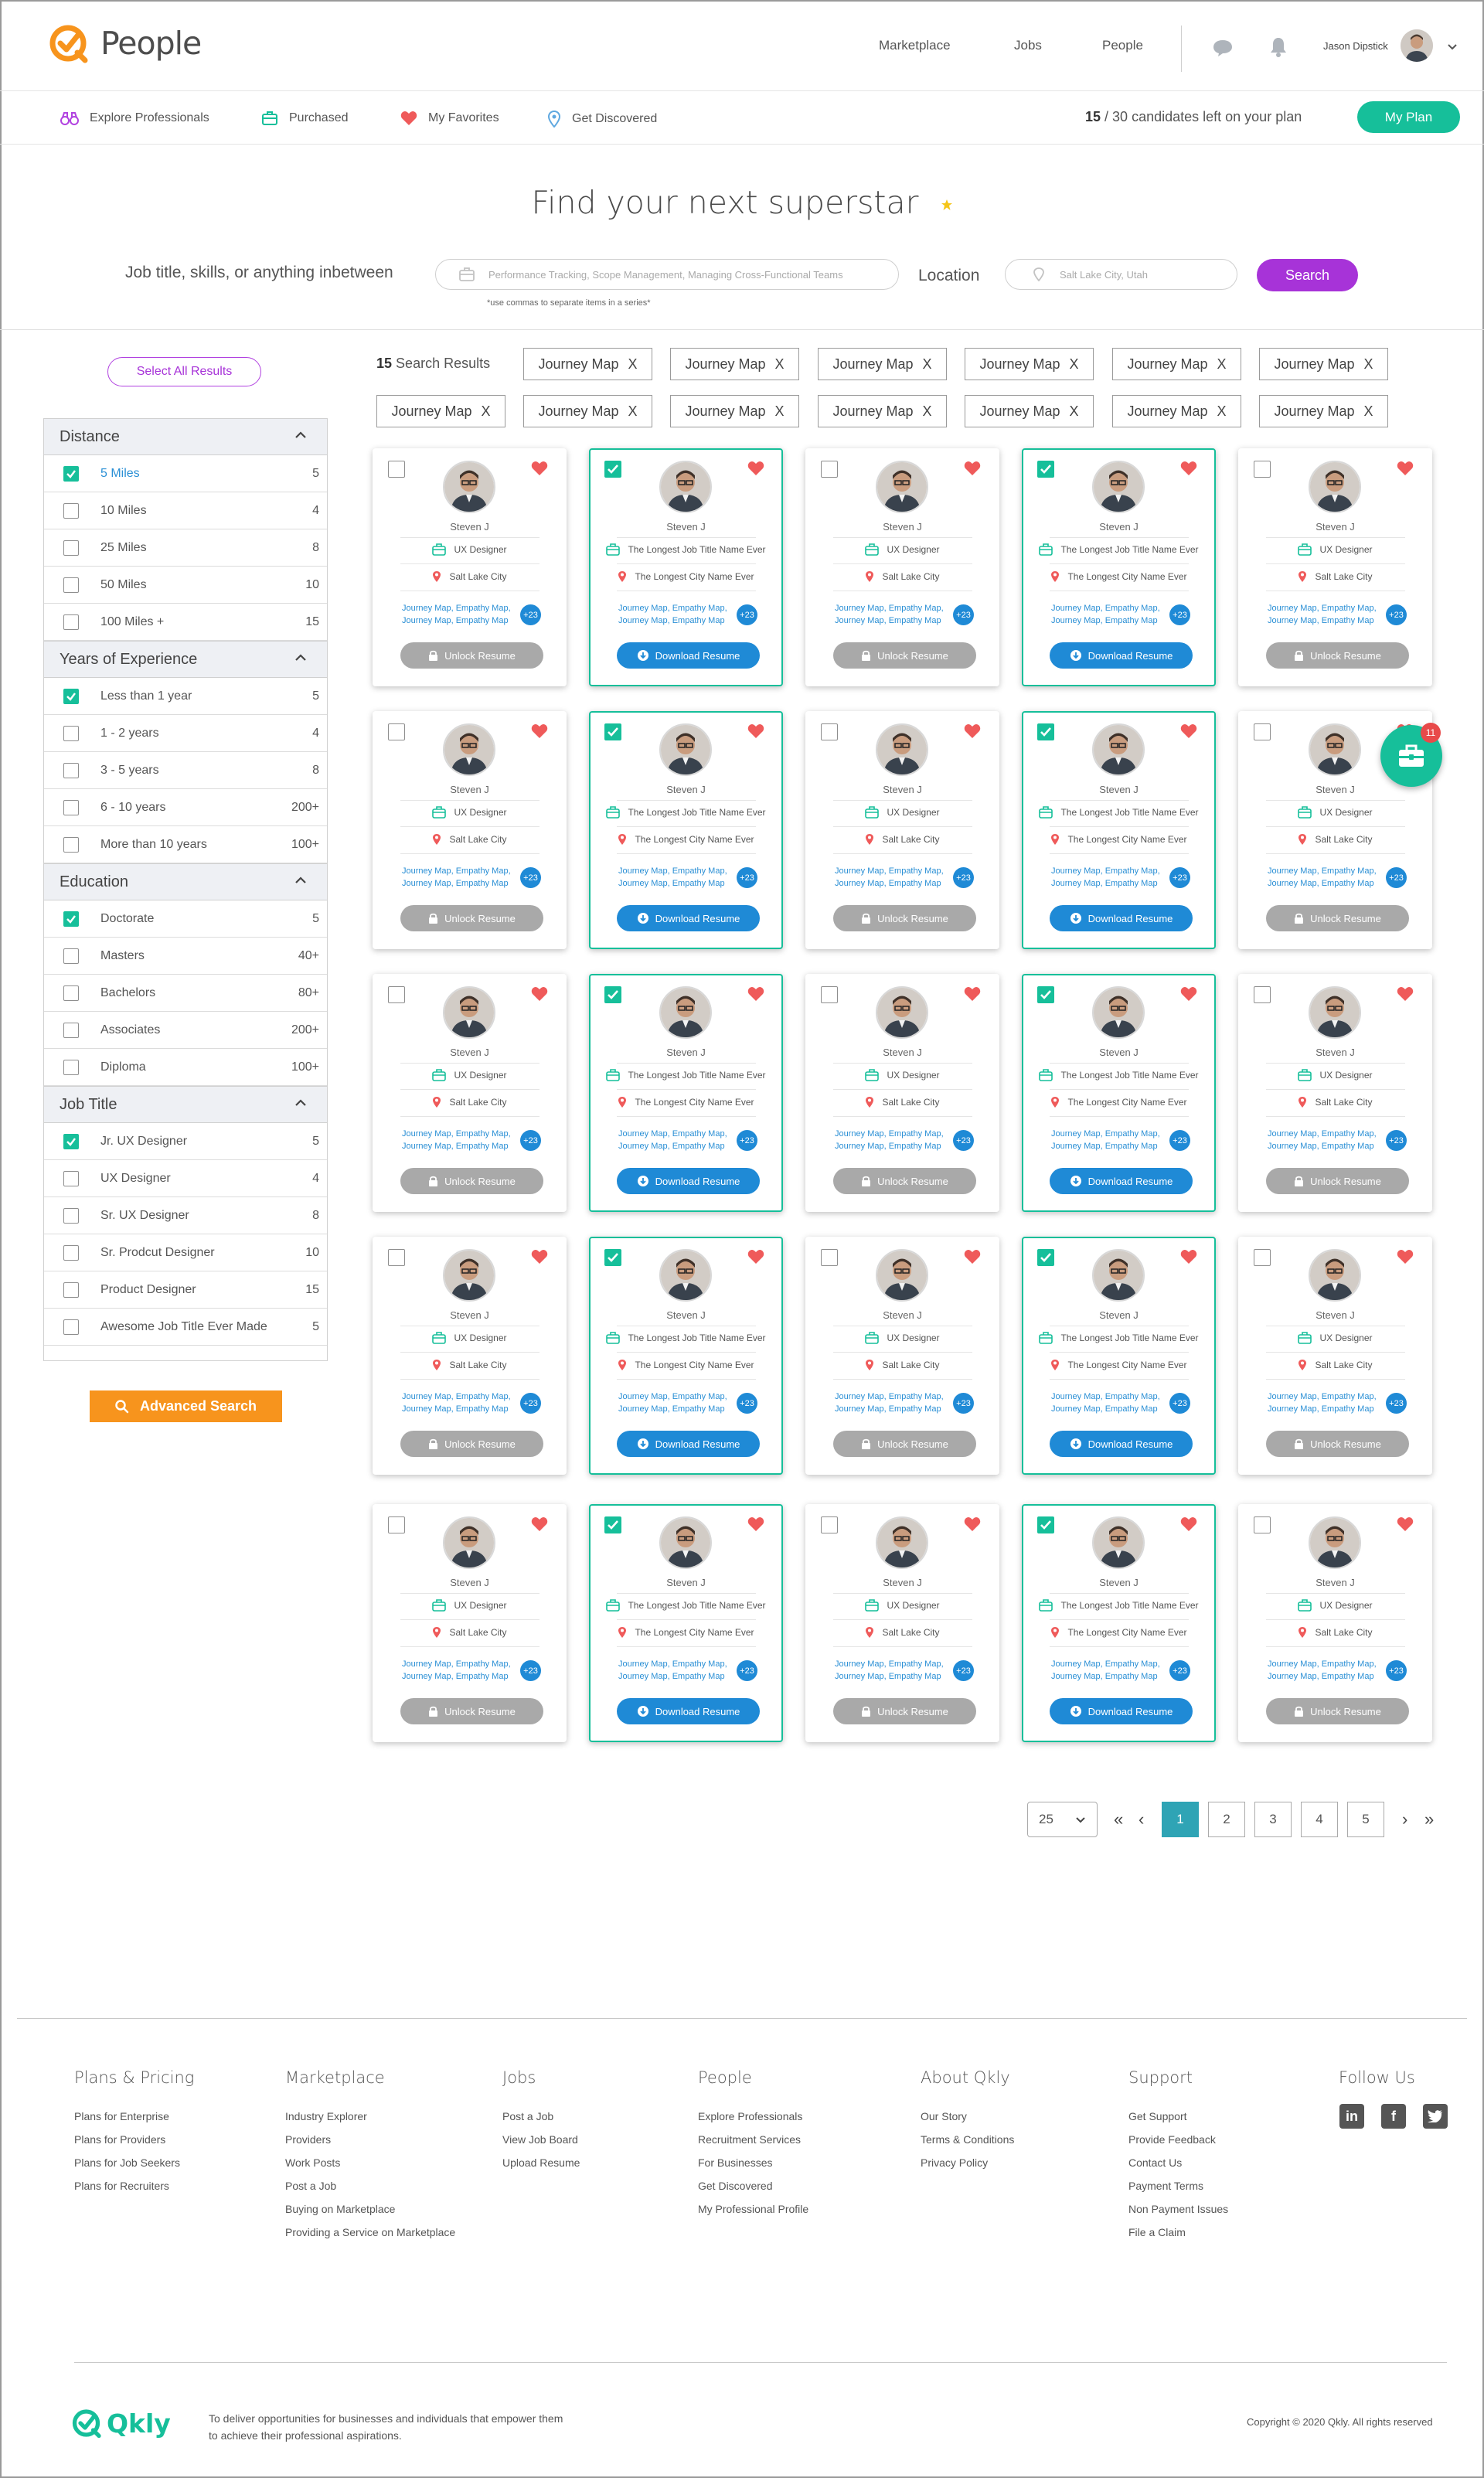 This screenshot has height=2478, width=1484. Describe the element at coordinates (184, 371) in the screenshot. I see `select-all-results-button: Select All Results` at that location.